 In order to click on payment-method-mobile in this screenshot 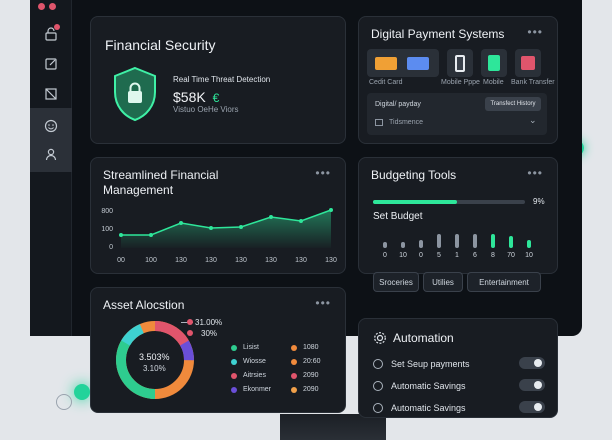, I will do `click(494, 63)`.